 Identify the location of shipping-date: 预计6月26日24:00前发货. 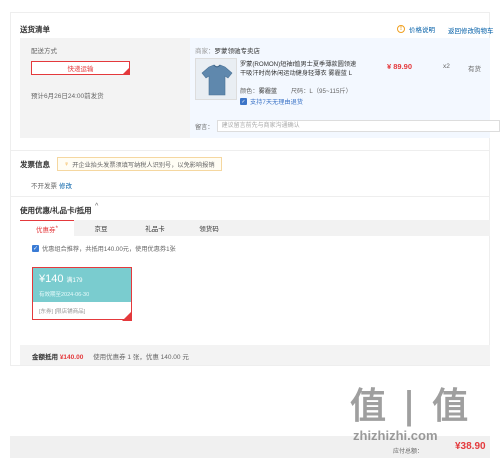
(67, 96).